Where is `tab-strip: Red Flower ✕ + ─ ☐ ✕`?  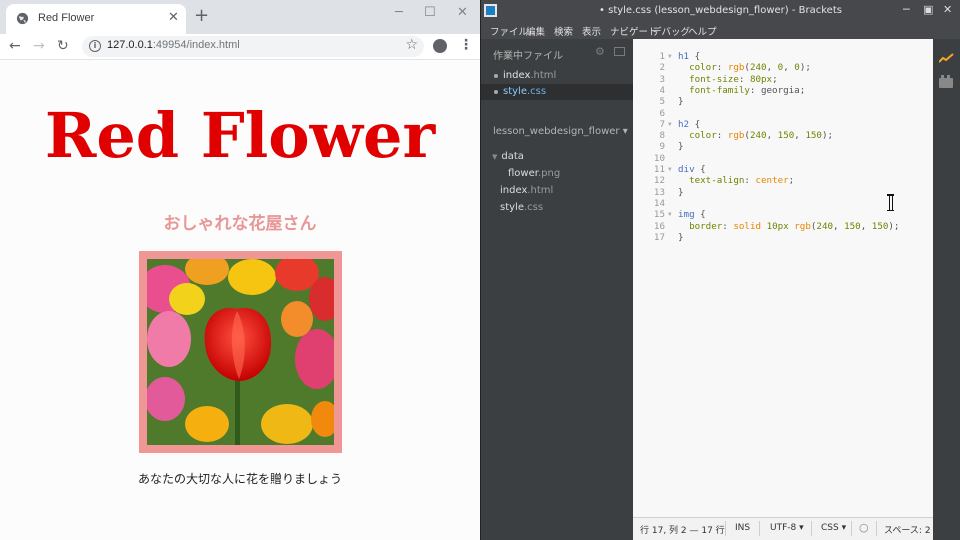
tab-strip: Red Flower ✕ + ─ ☐ ✕ is located at coordinates (240, 17).